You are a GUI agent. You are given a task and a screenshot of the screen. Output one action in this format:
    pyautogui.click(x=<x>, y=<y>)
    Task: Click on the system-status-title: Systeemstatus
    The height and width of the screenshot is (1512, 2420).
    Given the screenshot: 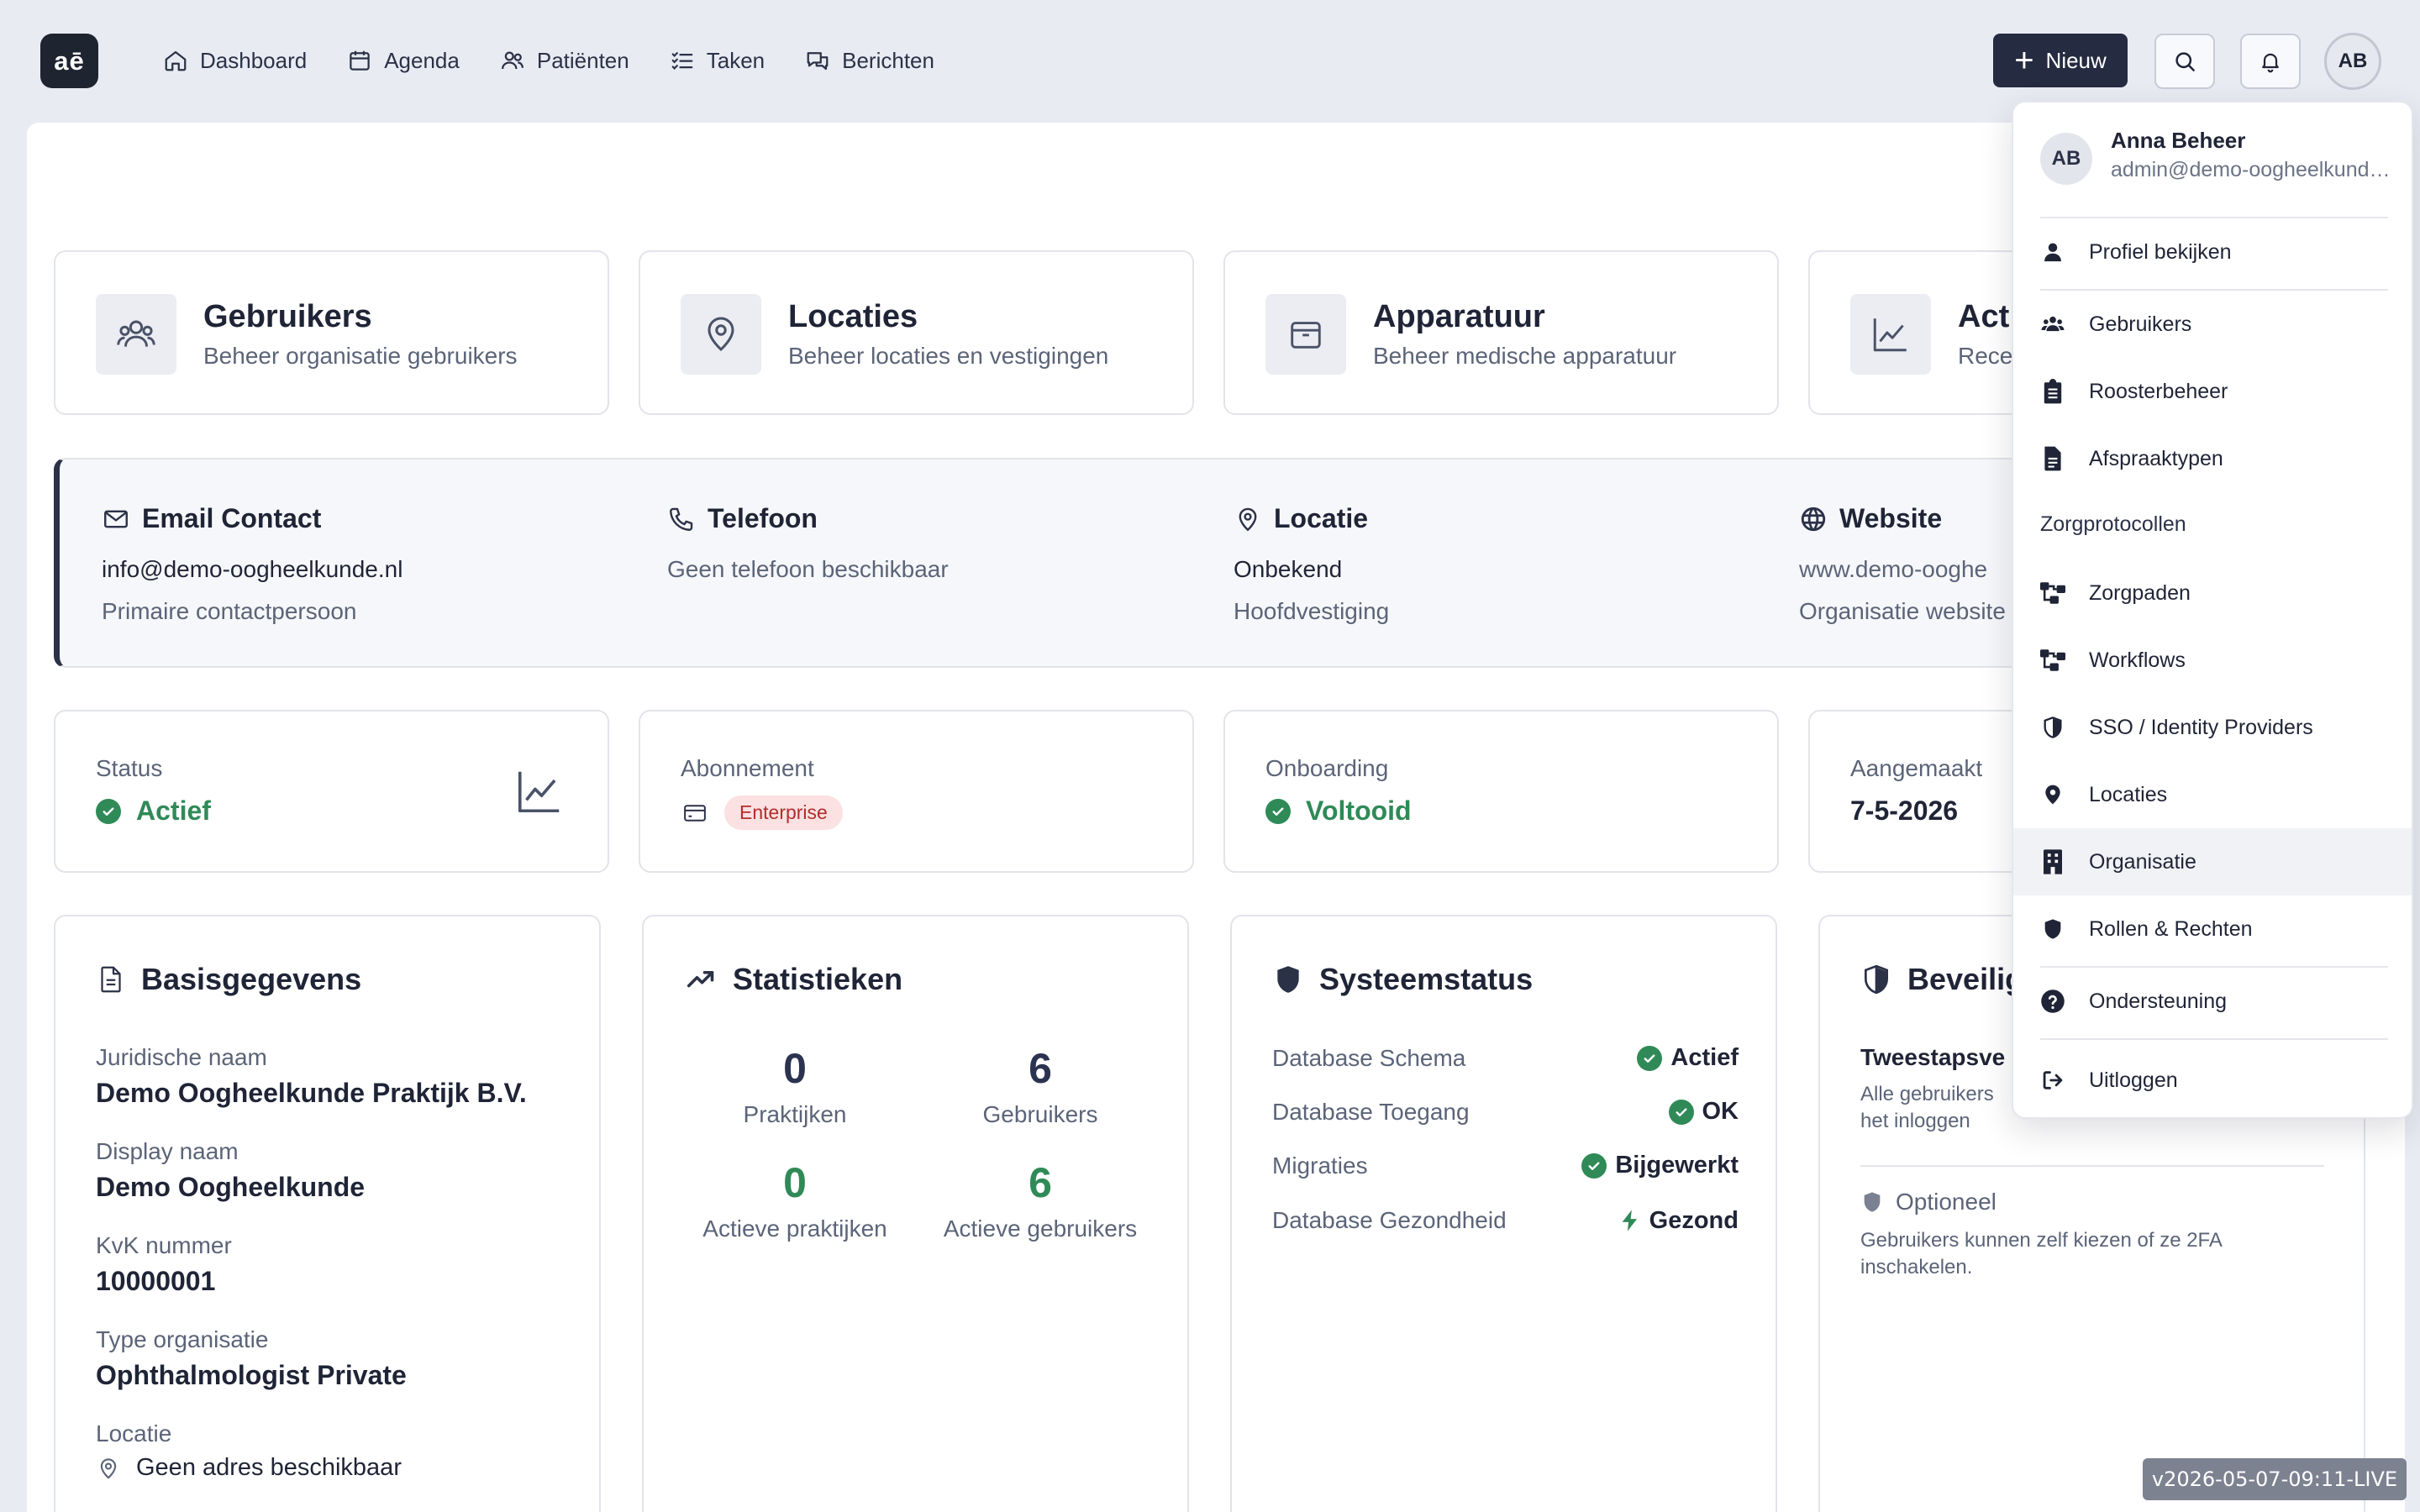 What is the action you would take?
    pyautogui.click(x=1426, y=979)
    